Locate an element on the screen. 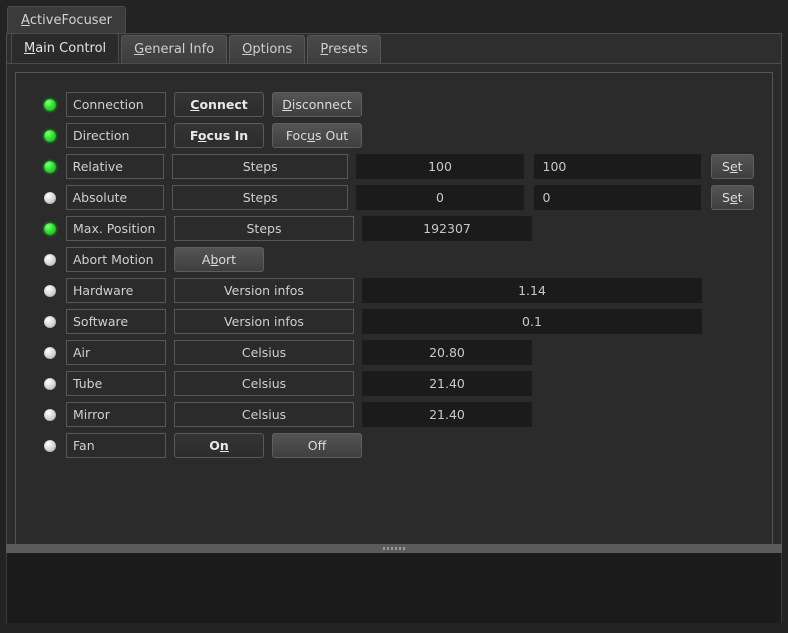  button-text: Foc is located at coordinates (296, 135).